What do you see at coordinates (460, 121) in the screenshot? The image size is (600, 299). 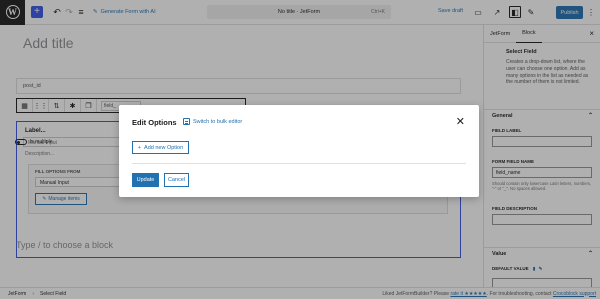 I see `close-icon: ✕` at bounding box center [460, 121].